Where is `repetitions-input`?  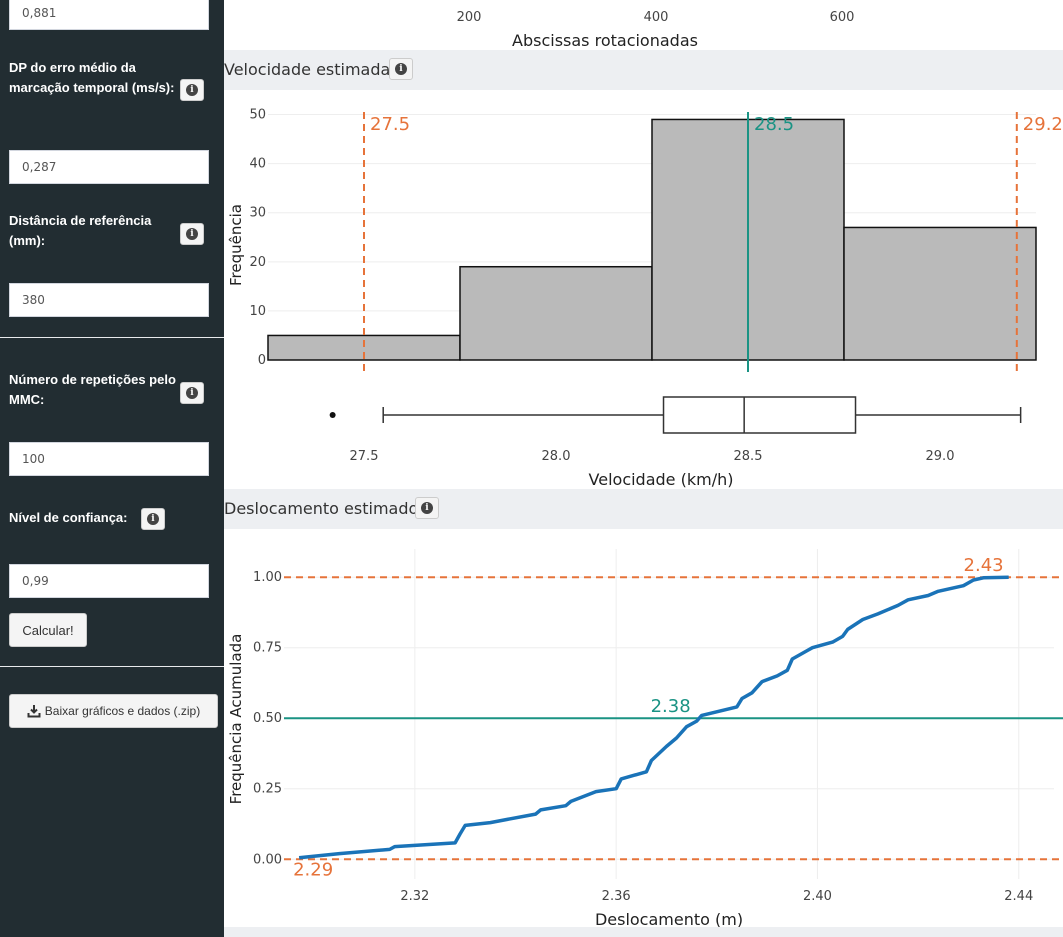 repetitions-input is located at coordinates (109, 459).